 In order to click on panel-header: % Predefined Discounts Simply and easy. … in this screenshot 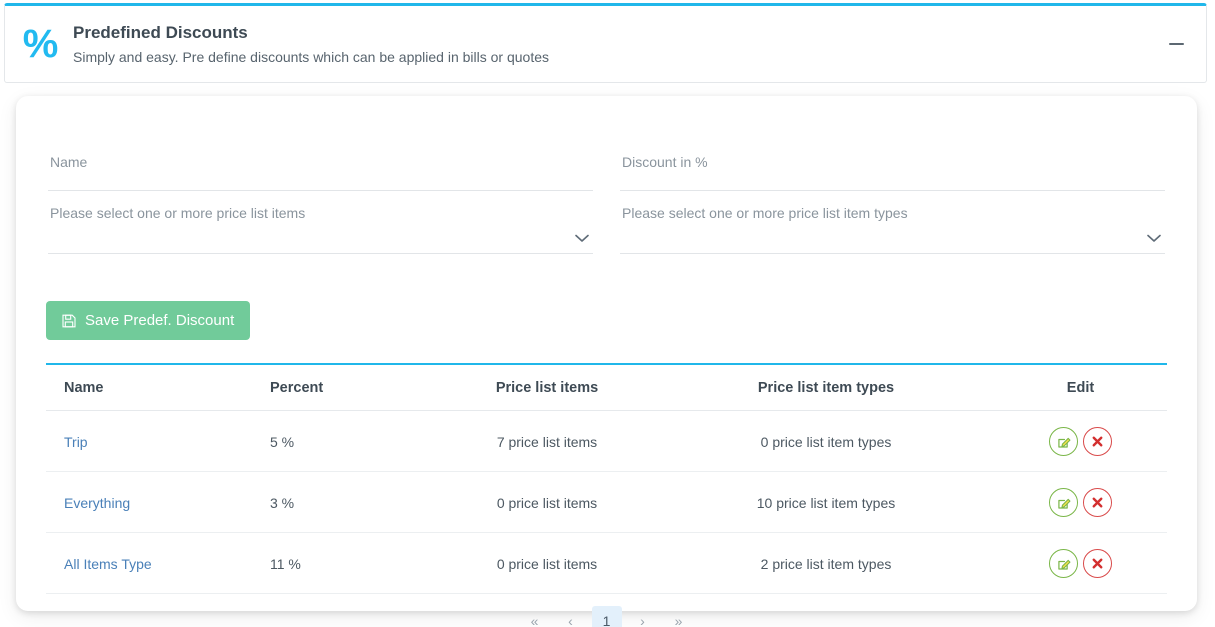, I will do `click(605, 43)`.